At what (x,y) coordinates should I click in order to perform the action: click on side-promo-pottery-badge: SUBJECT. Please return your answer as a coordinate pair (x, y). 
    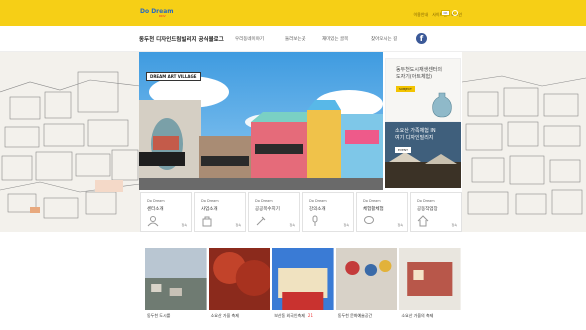
    Looking at the image, I should click on (405, 89).